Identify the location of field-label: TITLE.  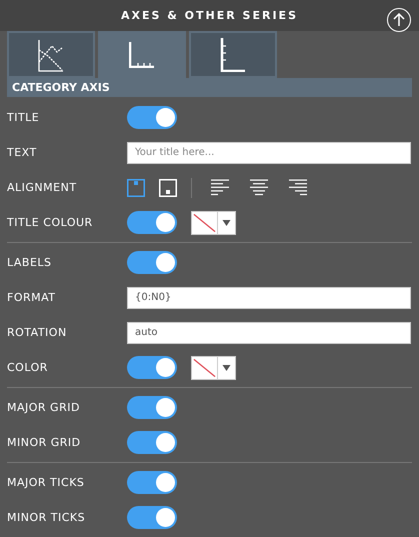
(23, 117).